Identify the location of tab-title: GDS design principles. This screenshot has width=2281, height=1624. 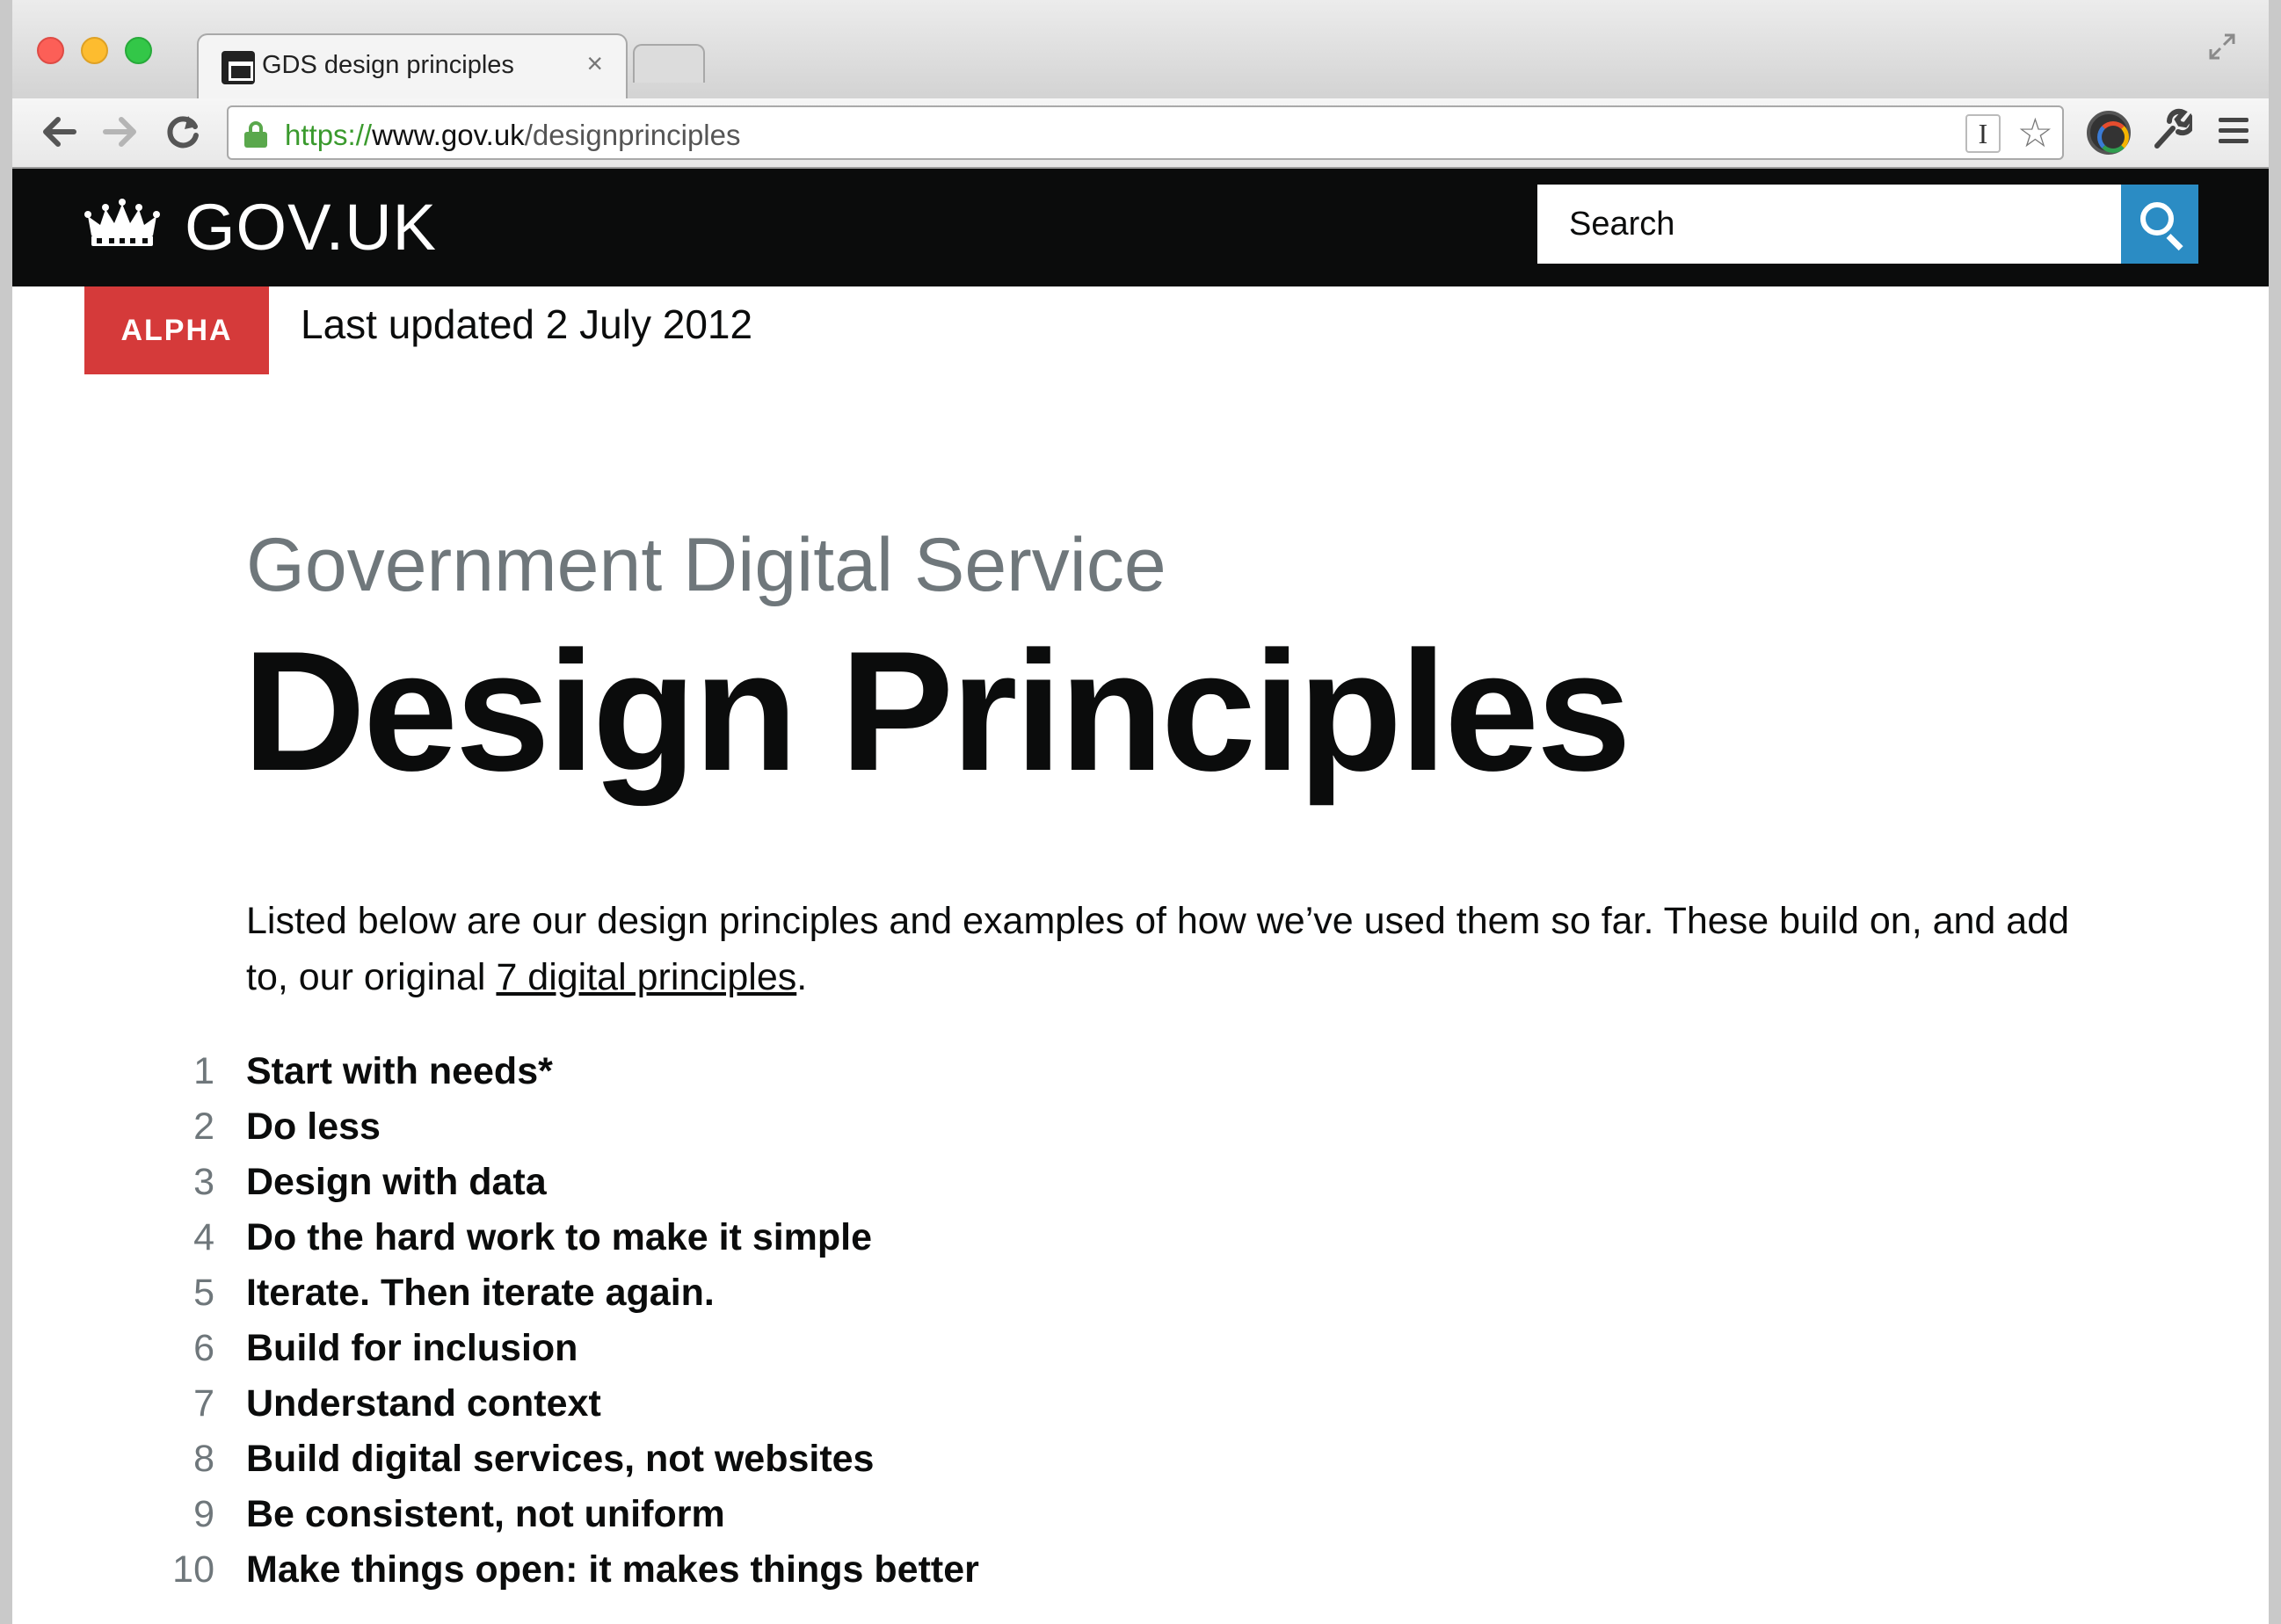
(388, 65).